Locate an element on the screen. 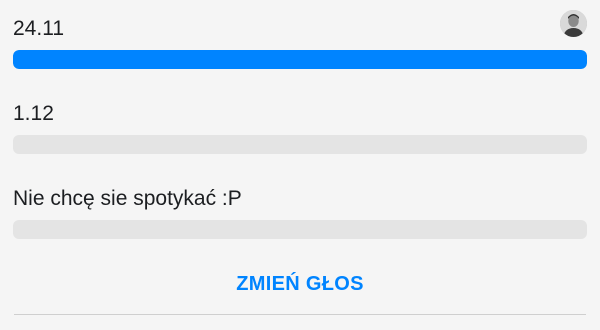 This screenshot has height=330, width=600. poll-option-label: 24.11 is located at coordinates (38, 28).